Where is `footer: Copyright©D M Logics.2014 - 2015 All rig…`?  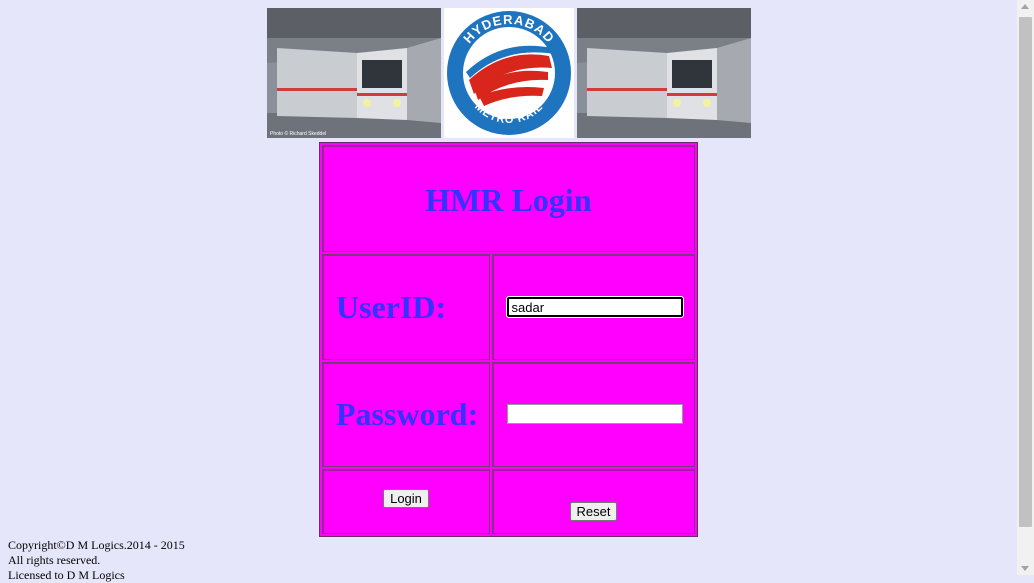
footer: Copyright©D M Logics.2014 - 2015 All rig… is located at coordinates (96, 560).